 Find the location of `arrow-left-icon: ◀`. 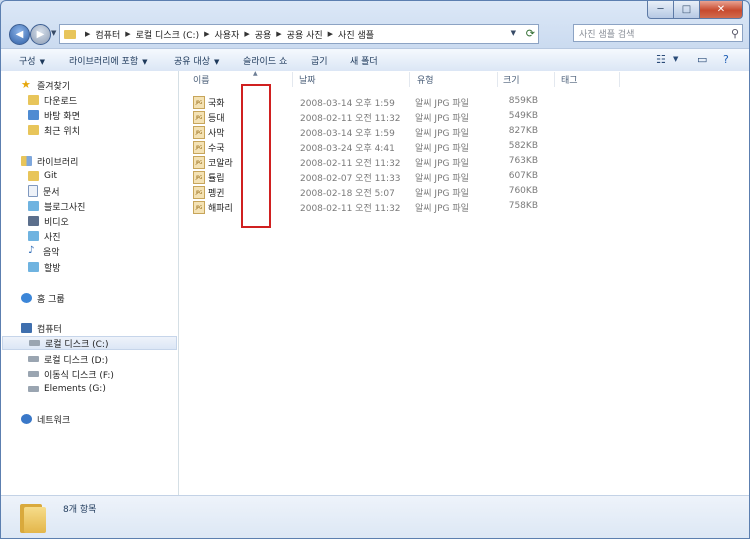

arrow-left-icon: ◀ is located at coordinates (19, 34).